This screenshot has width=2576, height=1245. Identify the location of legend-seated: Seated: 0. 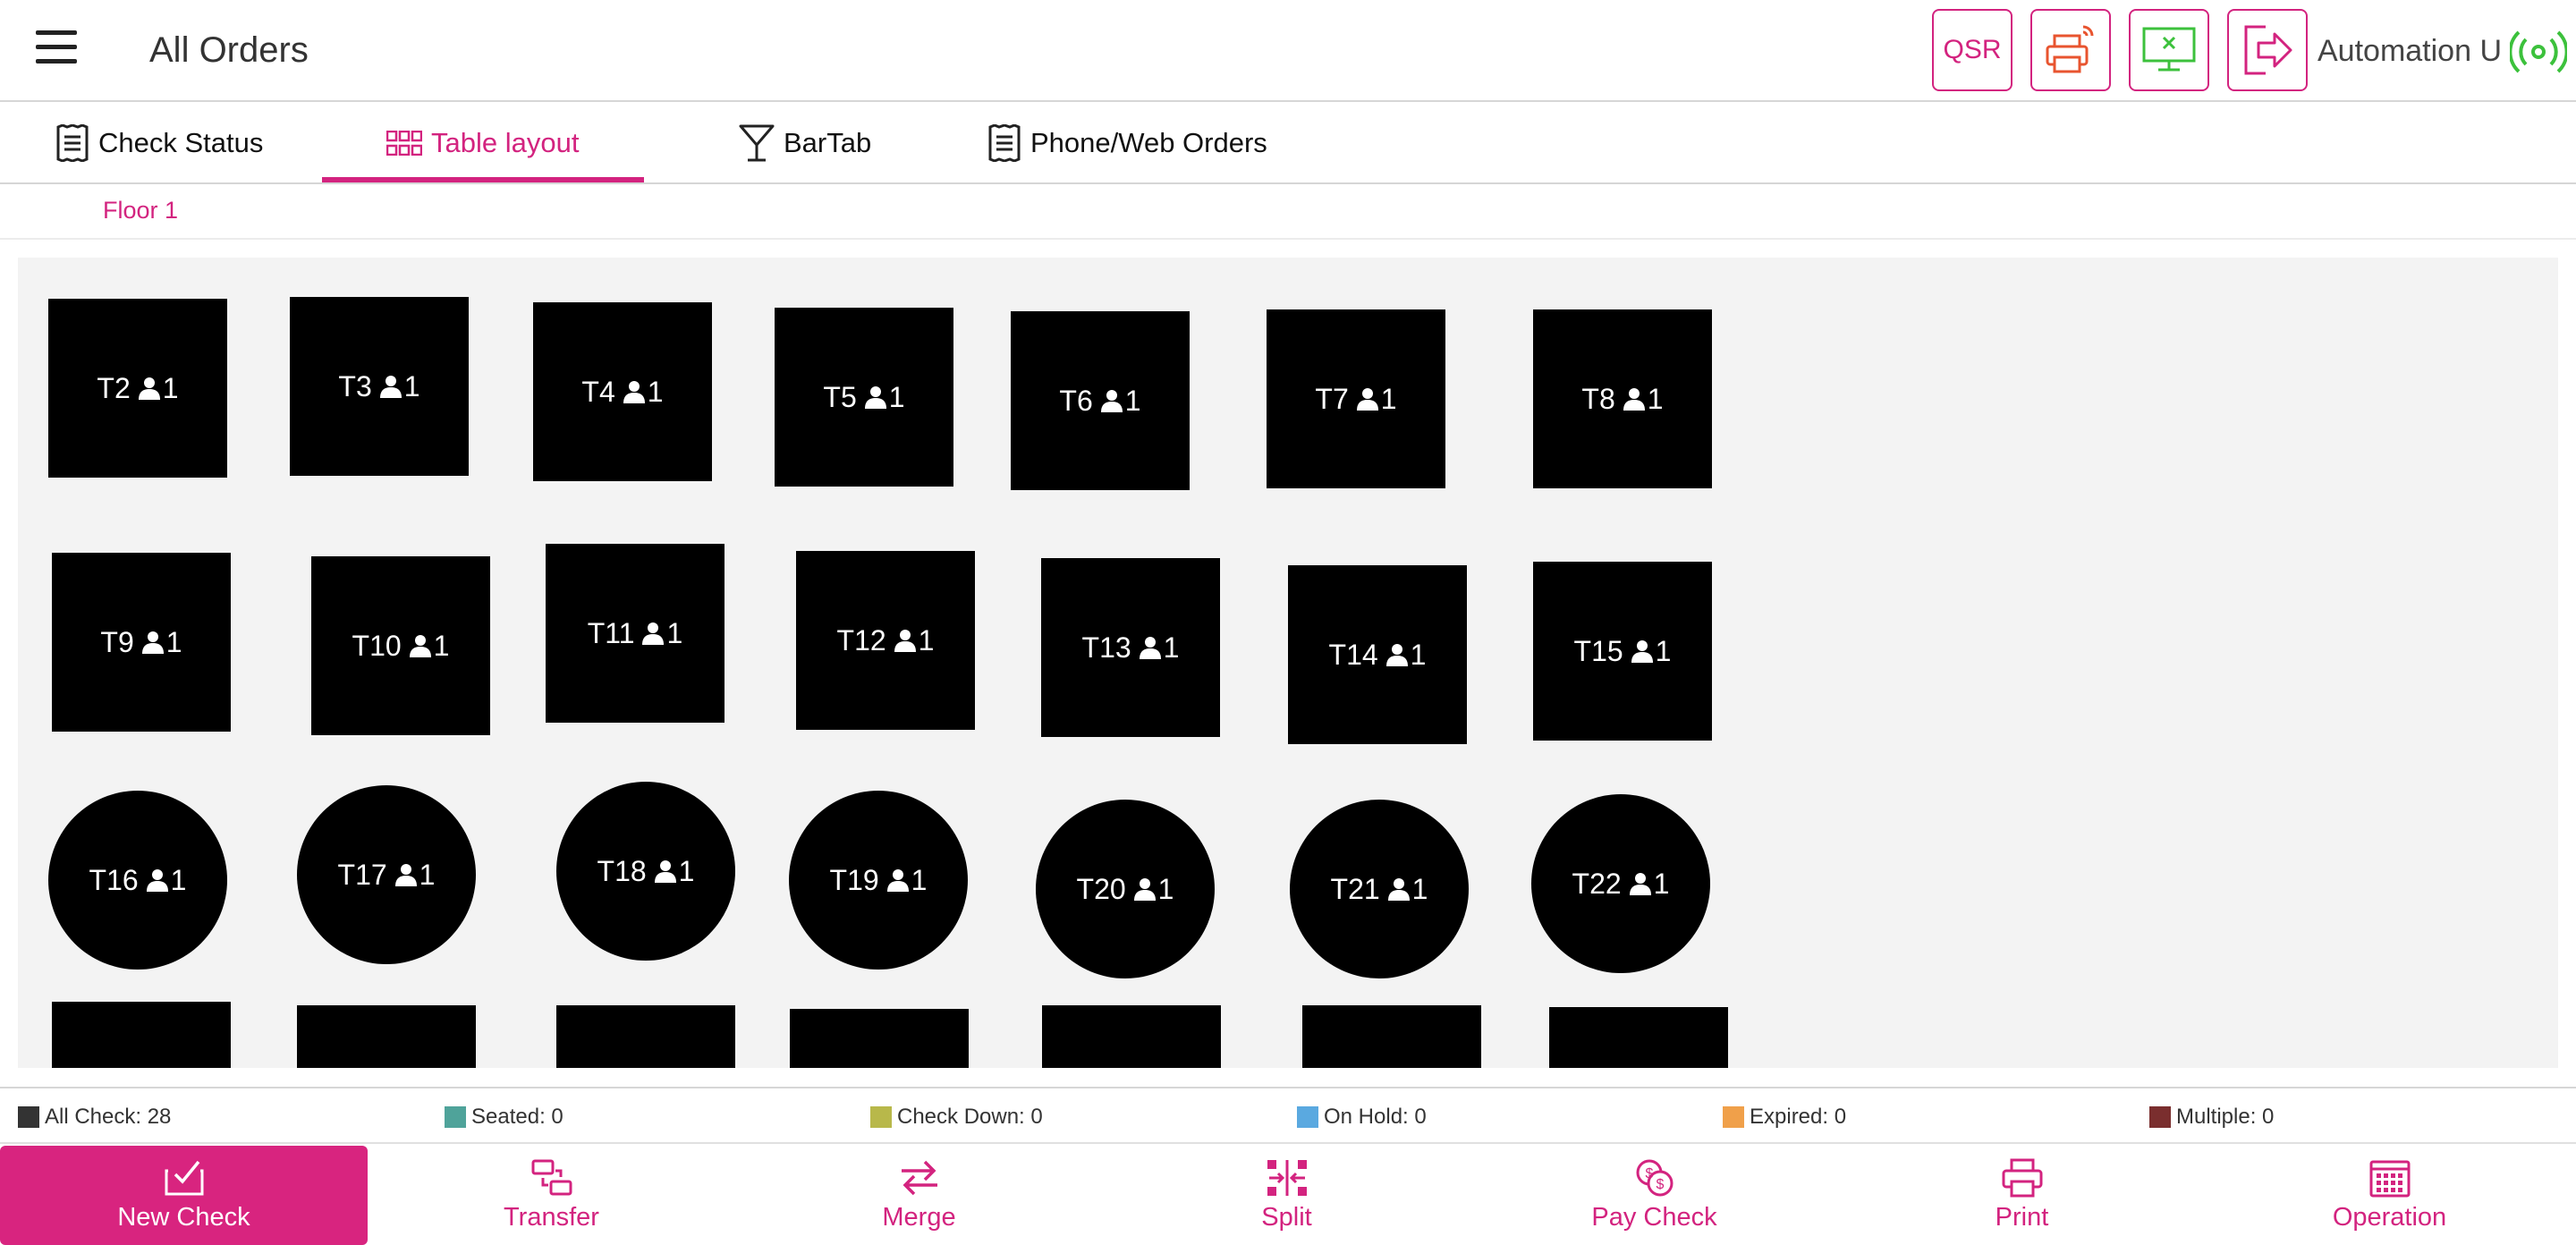
(504, 1118).